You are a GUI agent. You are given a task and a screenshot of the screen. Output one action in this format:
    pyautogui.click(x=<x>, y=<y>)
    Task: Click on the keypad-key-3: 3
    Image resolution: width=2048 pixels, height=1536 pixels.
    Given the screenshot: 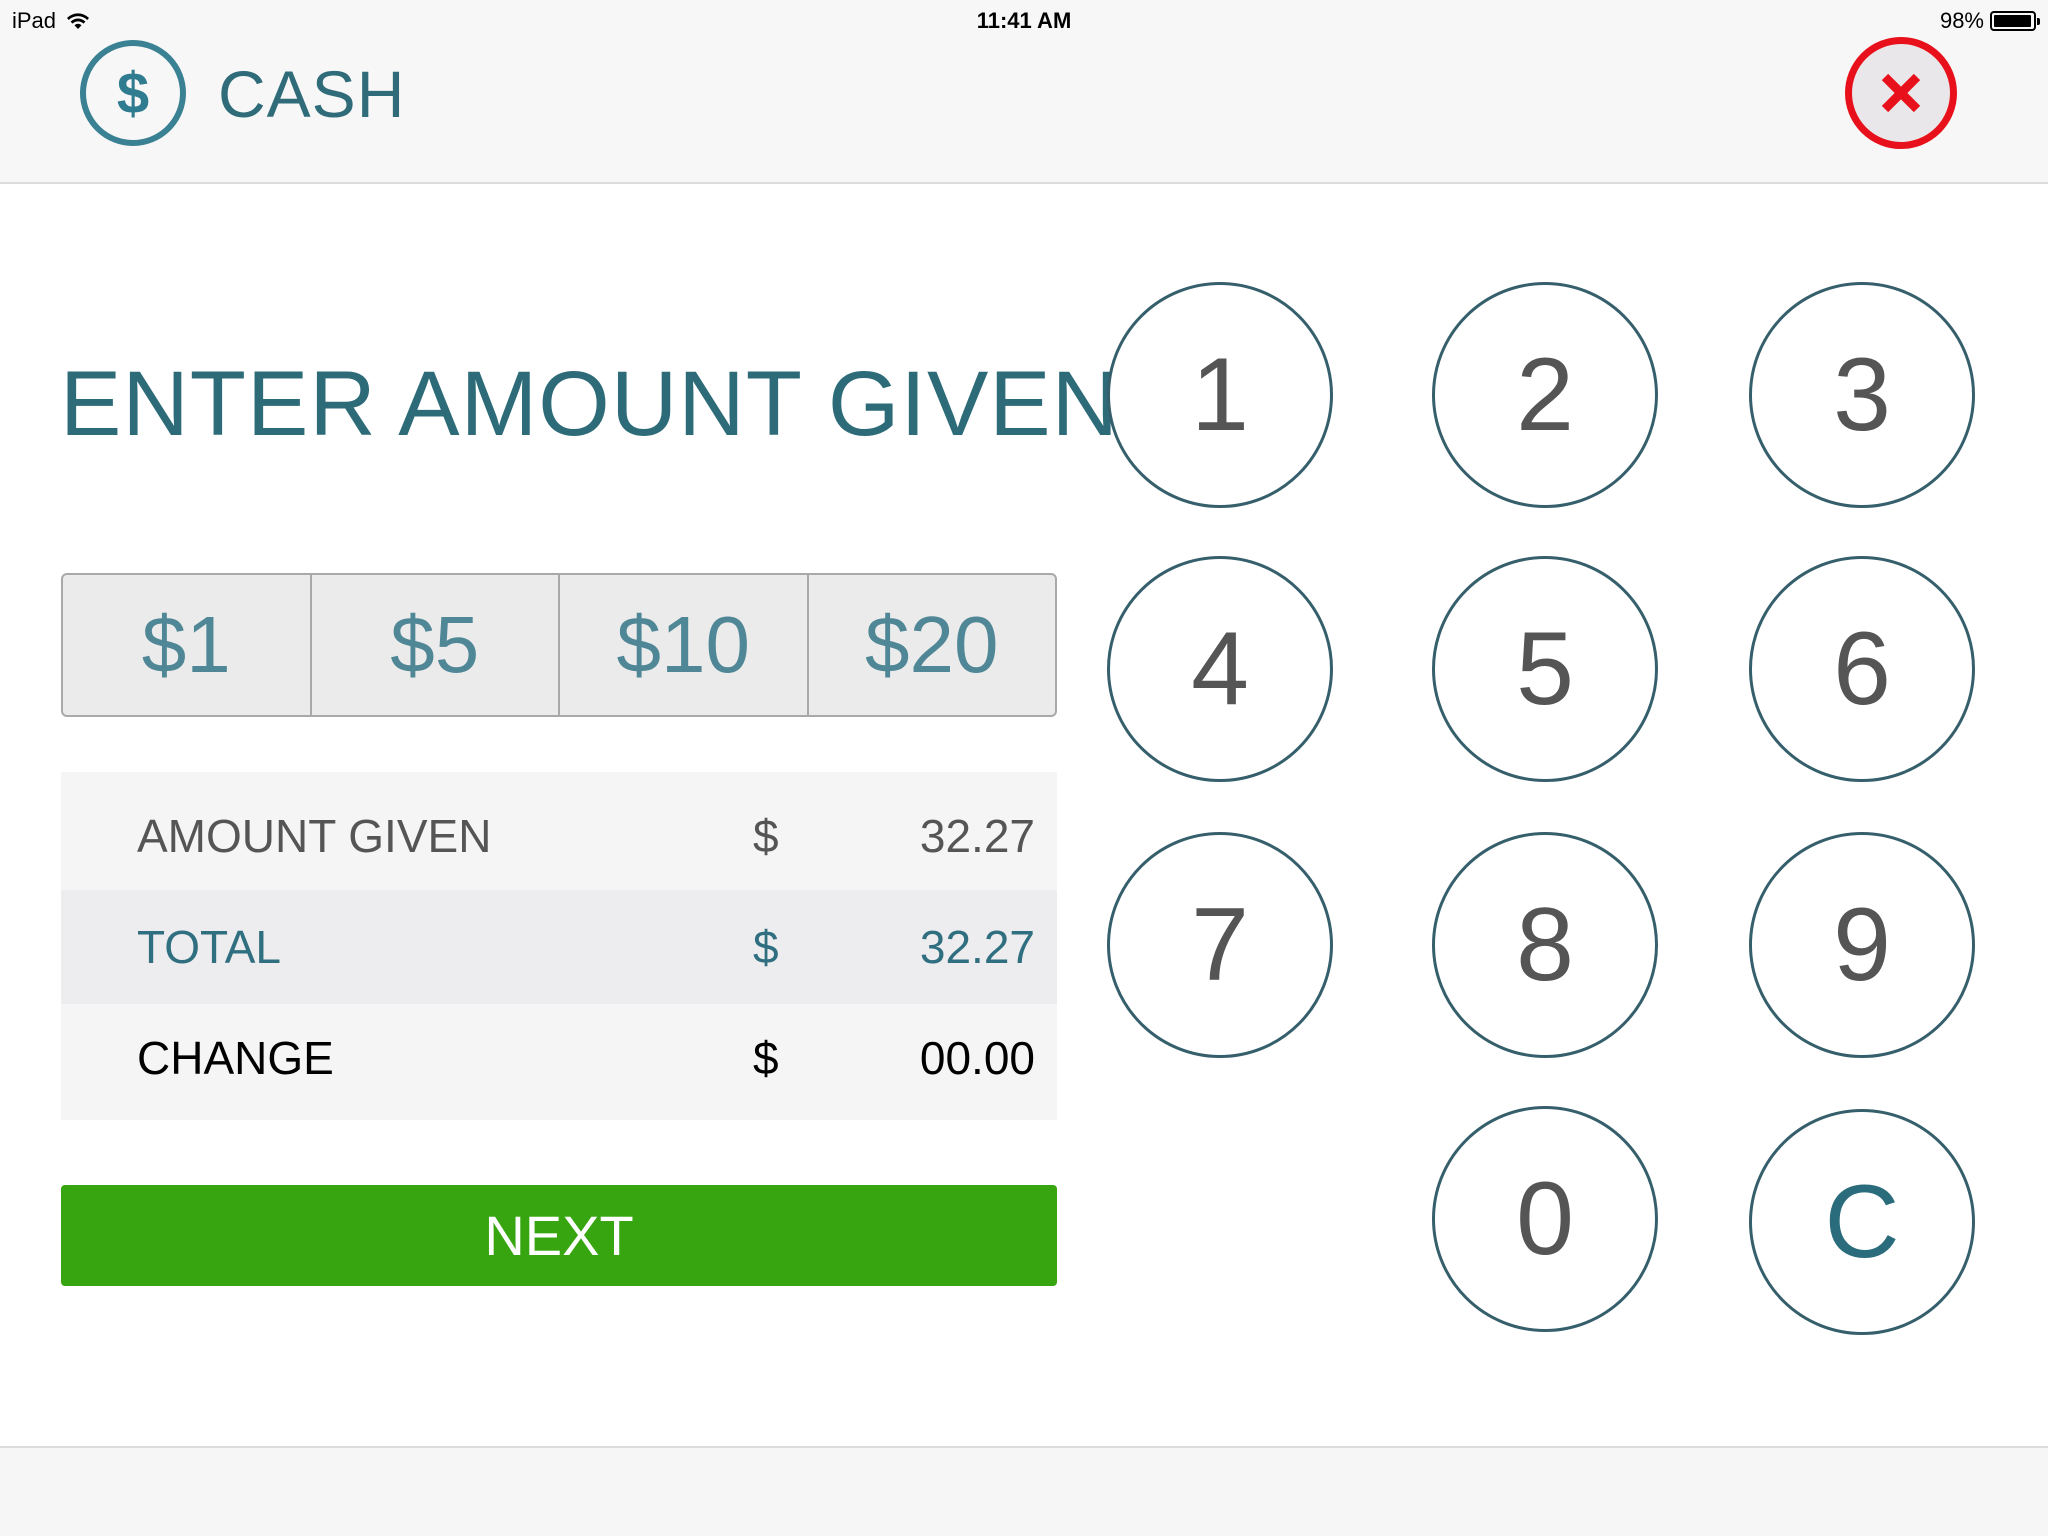 What is the action you would take?
    pyautogui.click(x=1862, y=395)
    